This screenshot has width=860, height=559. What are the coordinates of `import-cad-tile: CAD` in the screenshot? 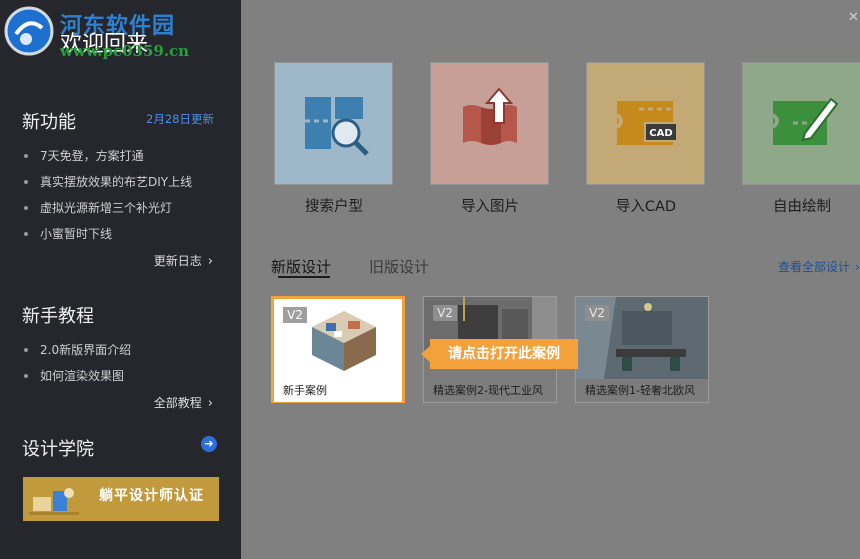 It's located at (645, 123).